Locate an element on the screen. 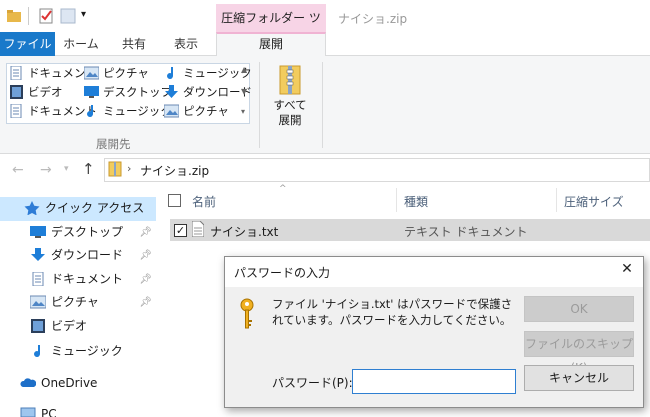 The width and height of the screenshot is (650, 417). tab-view: 表示 is located at coordinates (186, 44).